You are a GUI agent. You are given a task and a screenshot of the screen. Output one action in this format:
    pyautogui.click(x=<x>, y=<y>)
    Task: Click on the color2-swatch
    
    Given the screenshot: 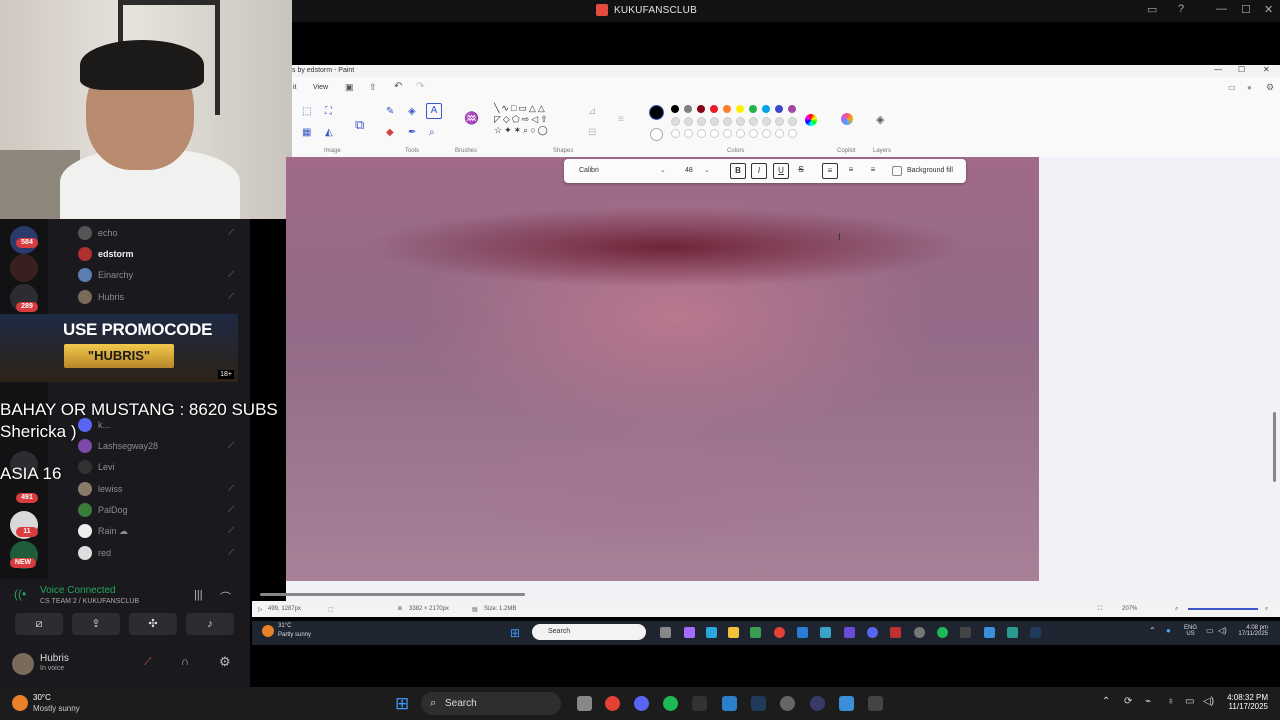 What is the action you would take?
    pyautogui.click(x=656, y=134)
    